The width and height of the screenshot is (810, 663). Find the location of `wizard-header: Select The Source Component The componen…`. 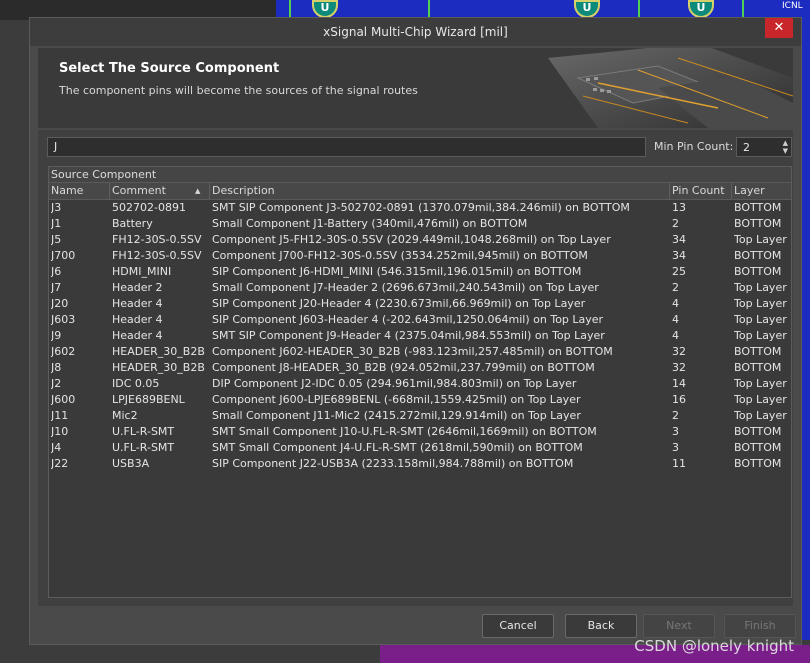

wizard-header: Select The Source Component The componen… is located at coordinates (415, 88).